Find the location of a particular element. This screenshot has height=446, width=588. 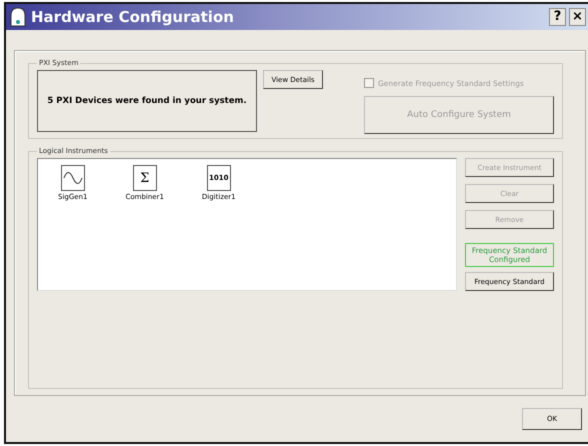

help-button: ? is located at coordinates (557, 17).